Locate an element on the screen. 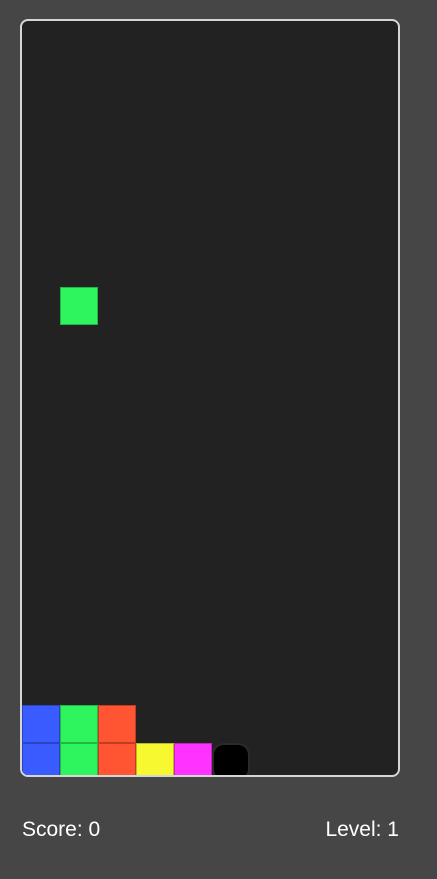 The image size is (437, 879). level-display: Level: 1 is located at coordinates (362, 829).